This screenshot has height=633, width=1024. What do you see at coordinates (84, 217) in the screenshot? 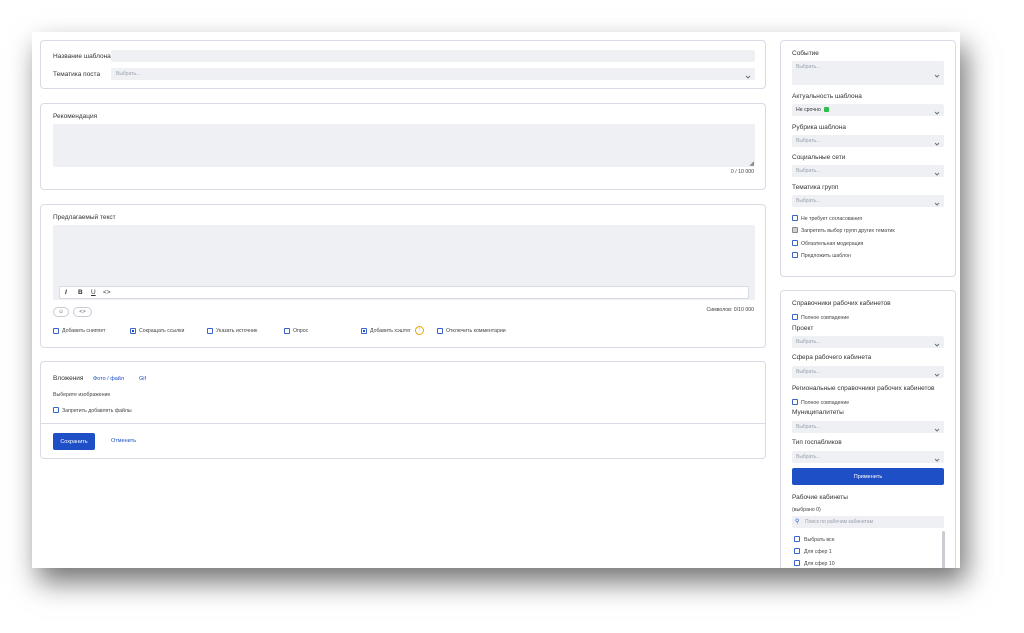
I see `proposed-text-label: Предлагаемый текст` at bounding box center [84, 217].